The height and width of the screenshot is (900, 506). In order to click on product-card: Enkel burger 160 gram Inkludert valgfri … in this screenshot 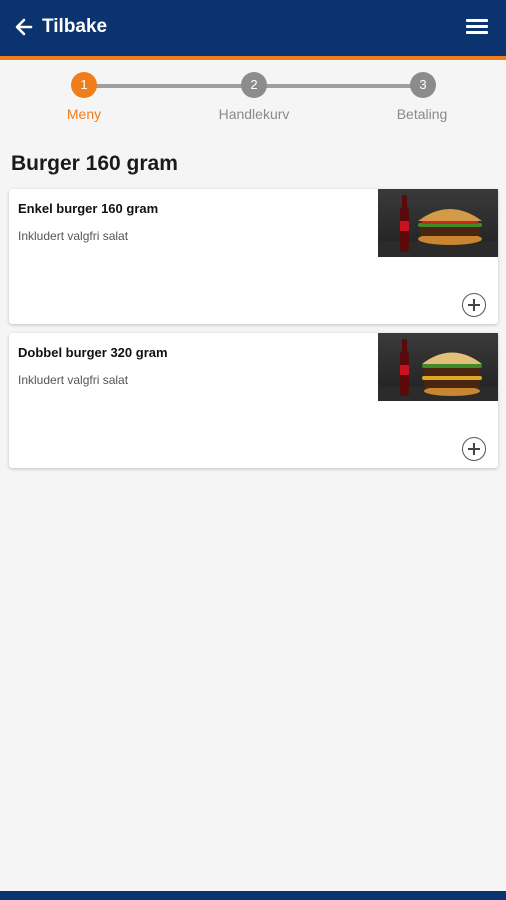, I will do `click(253, 256)`.